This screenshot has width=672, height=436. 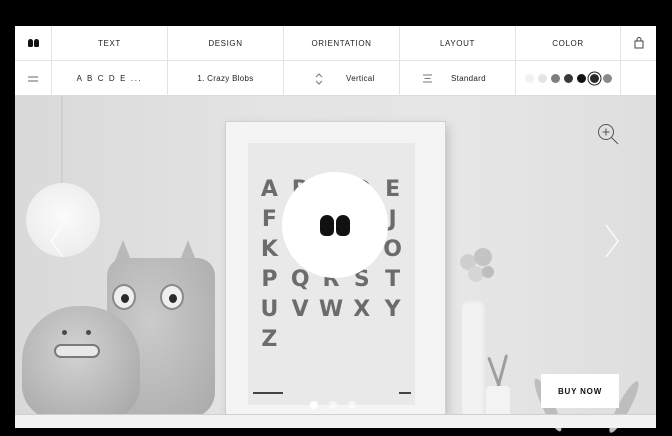 What do you see at coordinates (77, 351) in the screenshot?
I see `blob-mouth` at bounding box center [77, 351].